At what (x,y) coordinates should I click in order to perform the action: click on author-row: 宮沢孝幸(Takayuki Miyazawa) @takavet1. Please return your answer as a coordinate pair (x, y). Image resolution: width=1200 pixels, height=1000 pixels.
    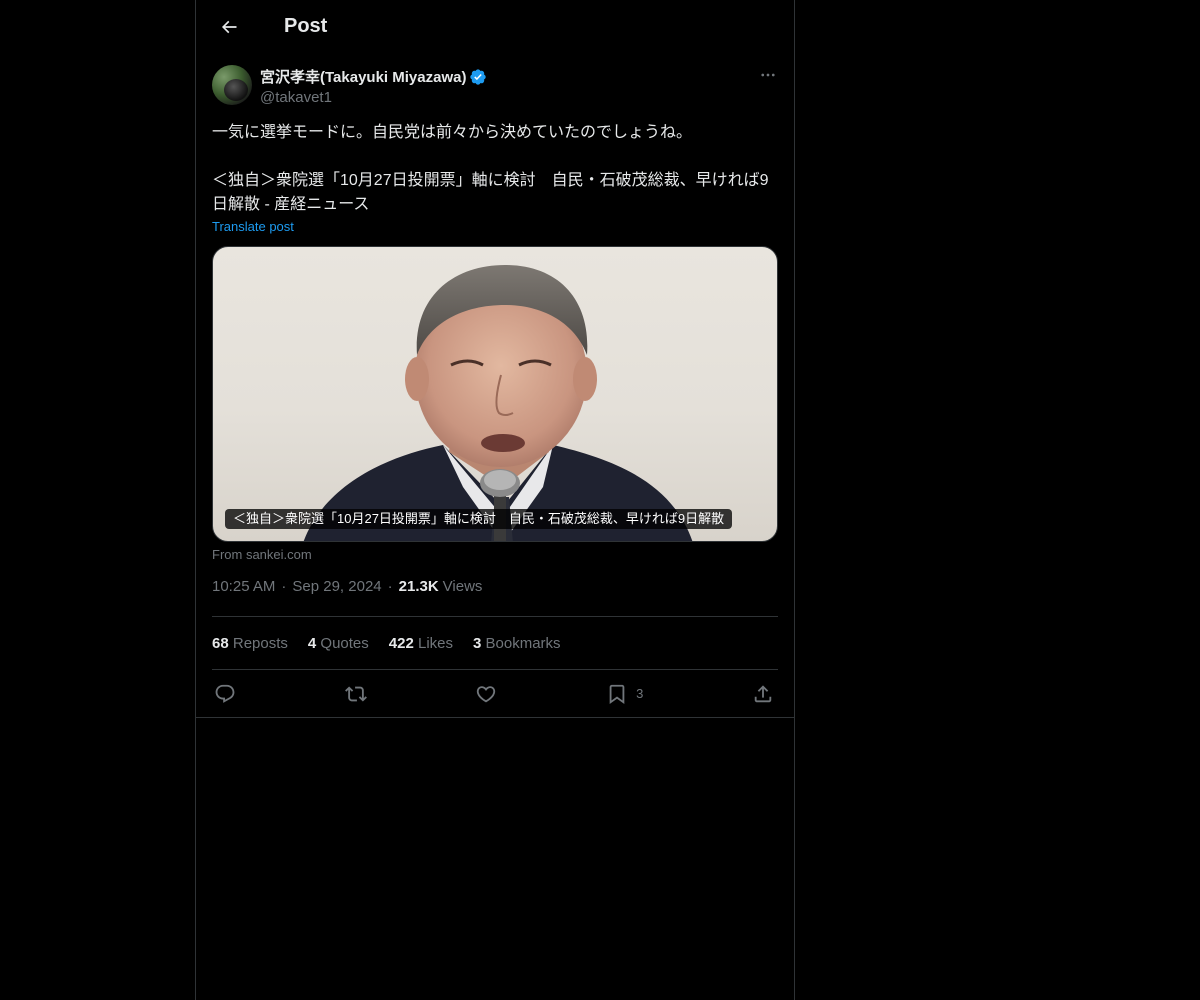
    Looking at the image, I should click on (495, 87).